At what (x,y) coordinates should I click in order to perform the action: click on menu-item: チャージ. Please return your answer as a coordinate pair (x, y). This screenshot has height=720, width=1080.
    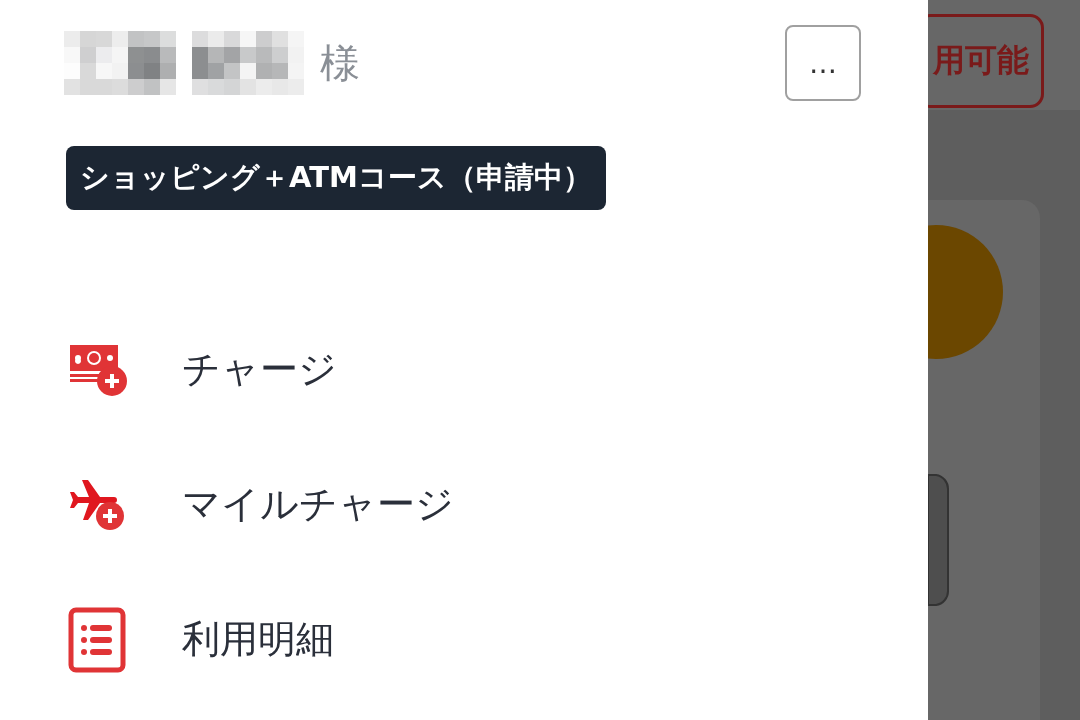
    Looking at the image, I should click on (496, 369).